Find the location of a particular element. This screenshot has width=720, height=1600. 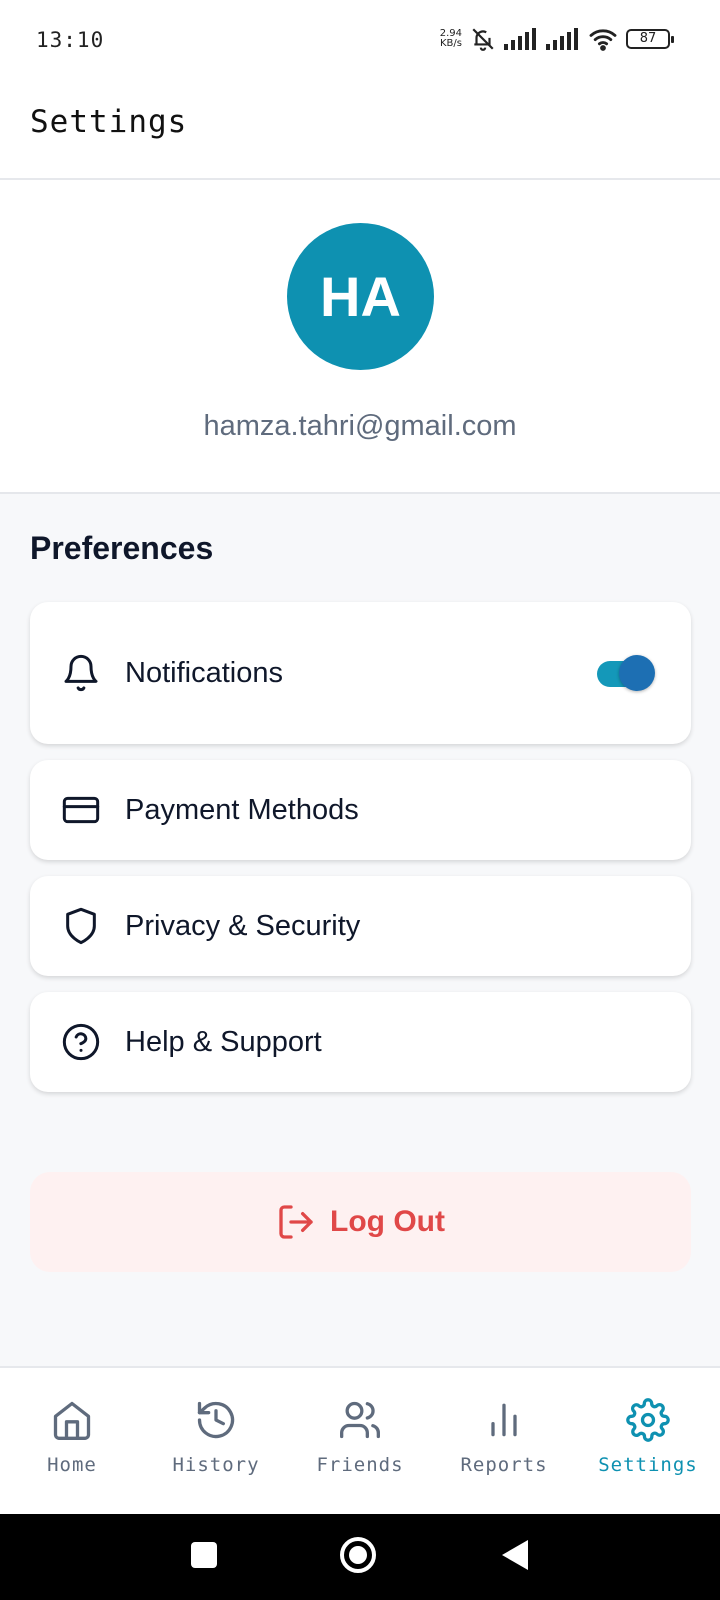

home-circle-icon is located at coordinates (358, 1555).